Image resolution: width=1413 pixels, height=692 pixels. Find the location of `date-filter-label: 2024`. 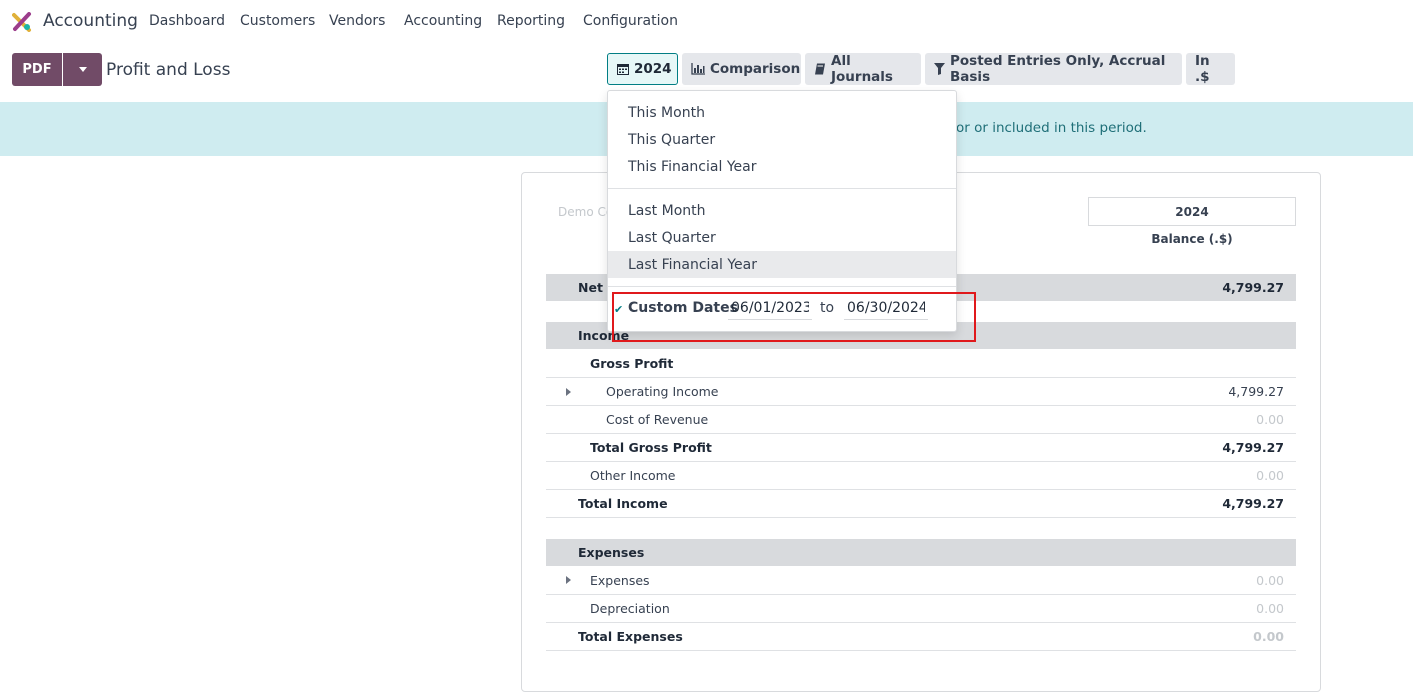

date-filter-label: 2024 is located at coordinates (653, 69).